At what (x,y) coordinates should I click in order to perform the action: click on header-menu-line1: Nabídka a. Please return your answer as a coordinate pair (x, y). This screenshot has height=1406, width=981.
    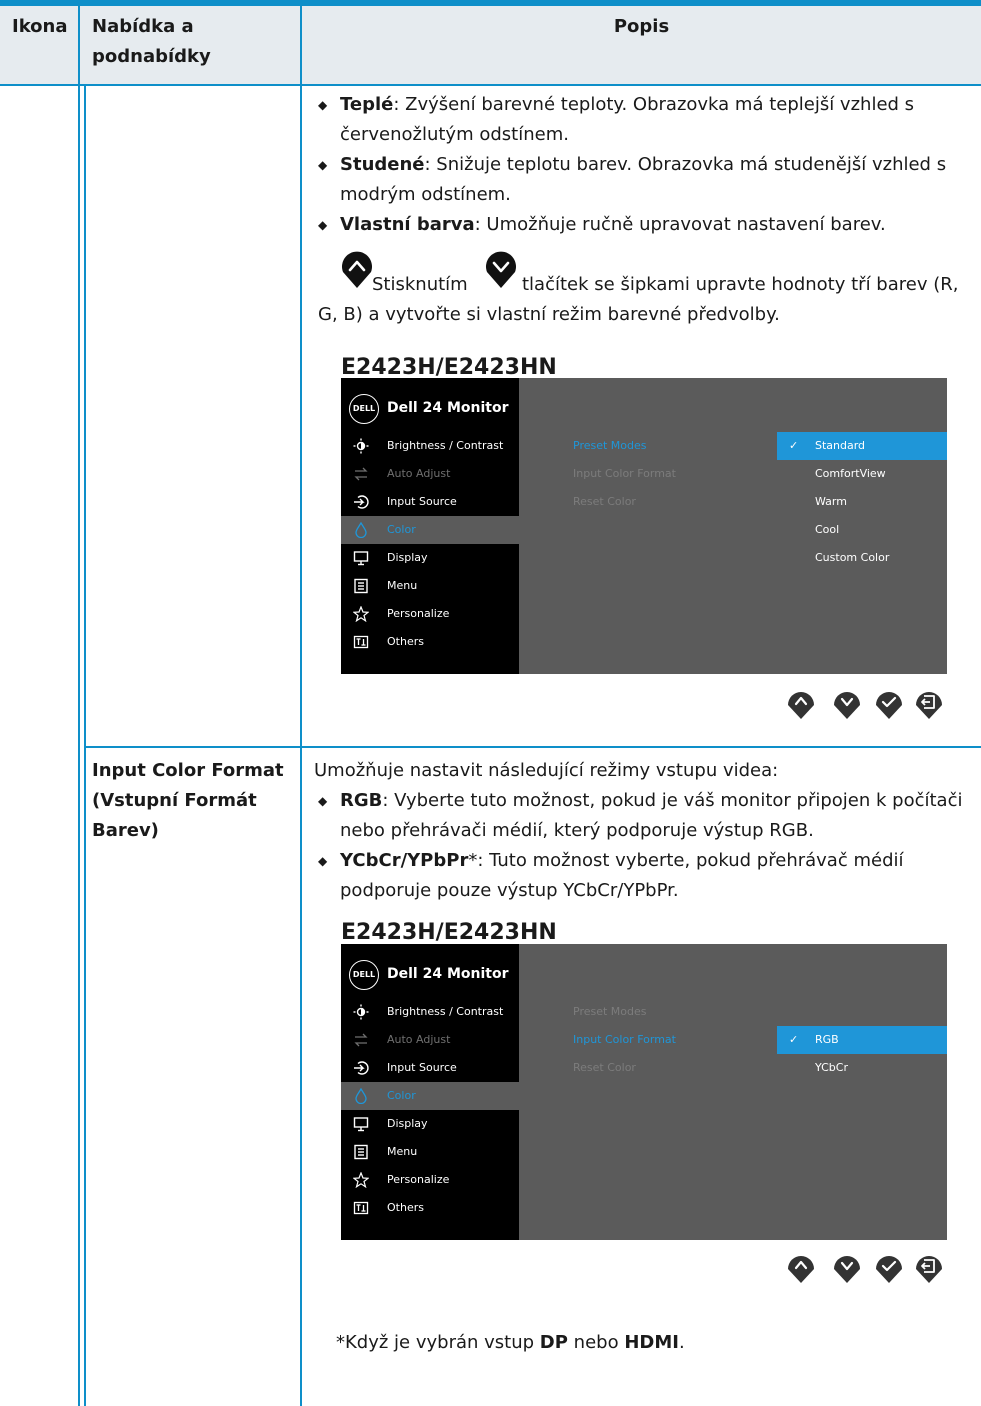
    Looking at the image, I should click on (143, 26).